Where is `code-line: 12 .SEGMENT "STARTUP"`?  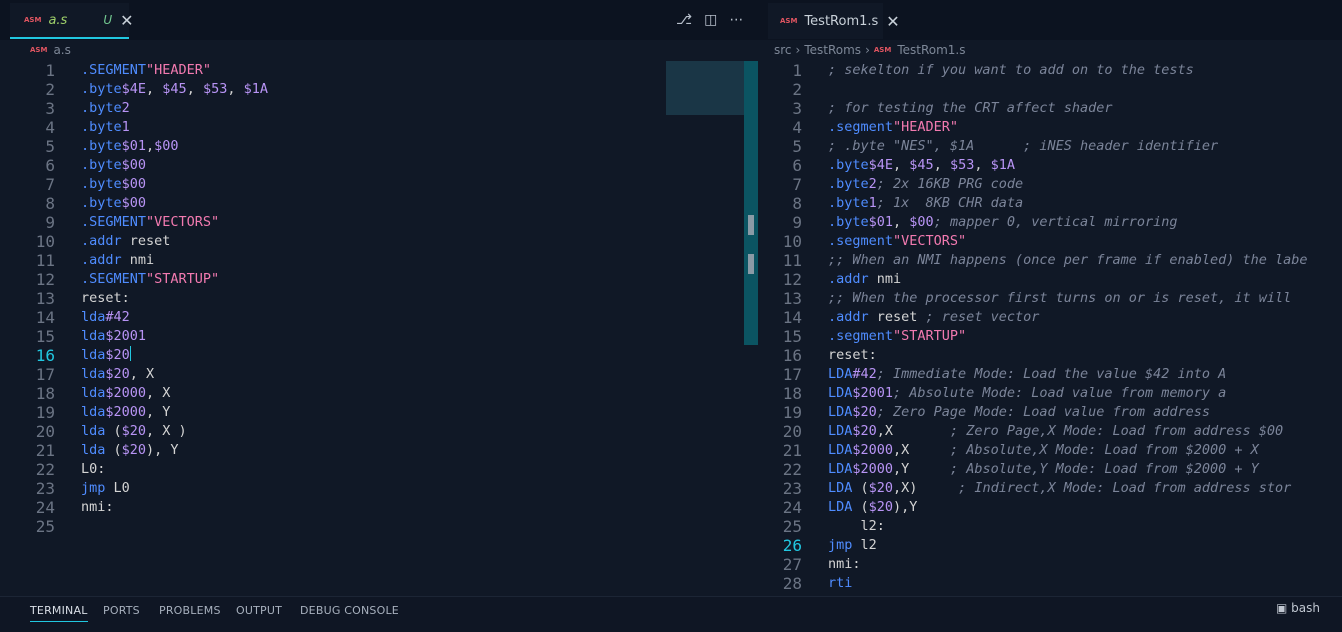 code-line: 12 .SEGMENT "STARTUP" is located at coordinates (379, 279).